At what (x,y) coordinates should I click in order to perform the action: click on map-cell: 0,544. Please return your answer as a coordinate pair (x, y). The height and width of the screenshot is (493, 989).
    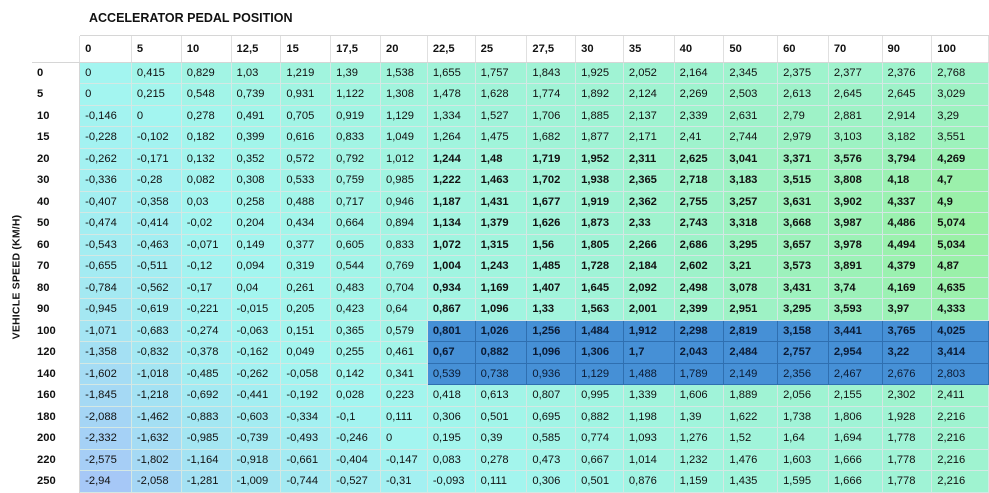
    Looking at the image, I should click on (355, 266).